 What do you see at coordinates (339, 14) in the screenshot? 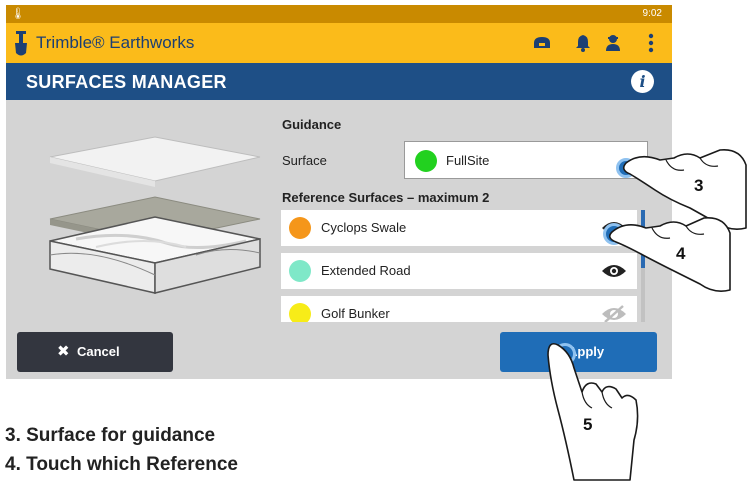
I see `status-bar: 🌡 9:02` at bounding box center [339, 14].